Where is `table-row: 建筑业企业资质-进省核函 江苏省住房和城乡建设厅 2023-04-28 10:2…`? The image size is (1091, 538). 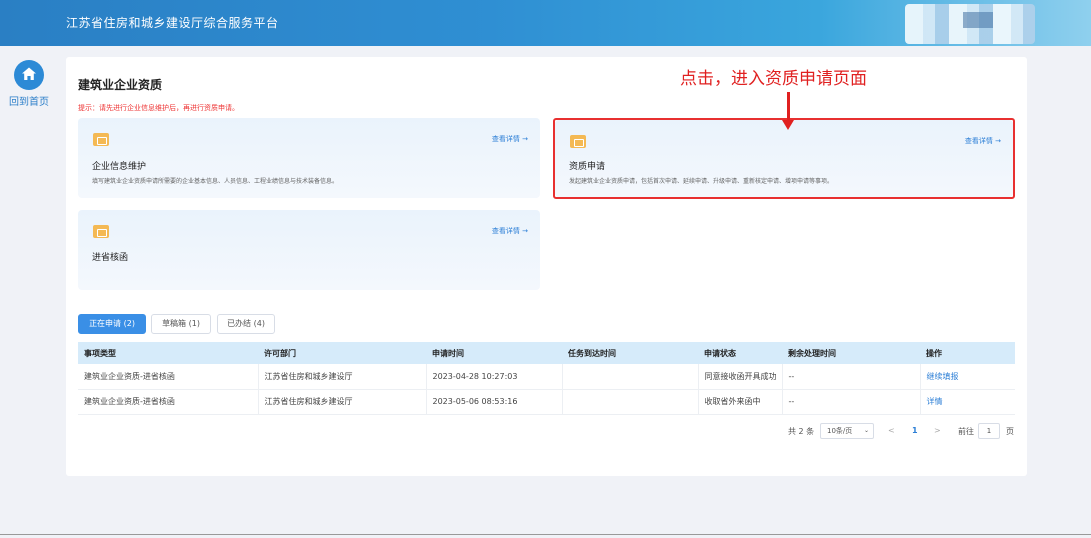
table-row: 建筑业企业资质-进省核函 江苏省住房和城乡建设厅 2023-04-28 10:2… is located at coordinates (546, 376).